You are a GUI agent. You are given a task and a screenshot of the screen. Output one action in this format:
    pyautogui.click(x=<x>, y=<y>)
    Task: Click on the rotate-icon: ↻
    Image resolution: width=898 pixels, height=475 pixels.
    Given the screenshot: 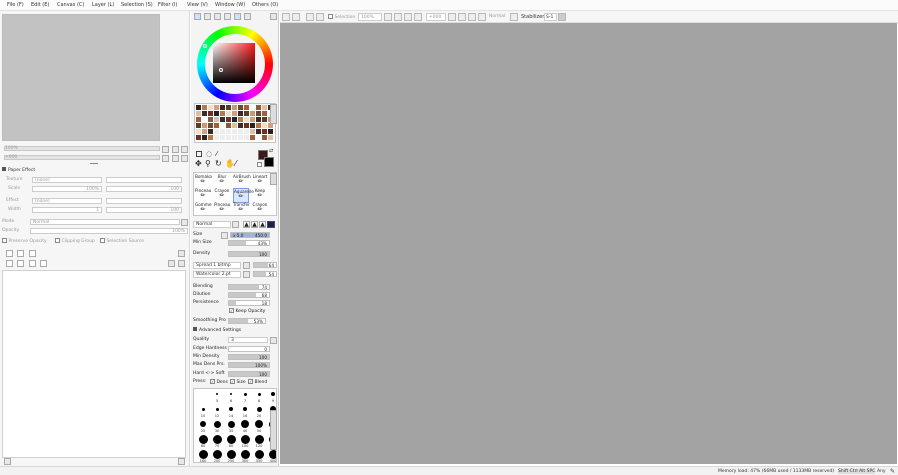 What is the action you would take?
    pyautogui.click(x=218, y=164)
    